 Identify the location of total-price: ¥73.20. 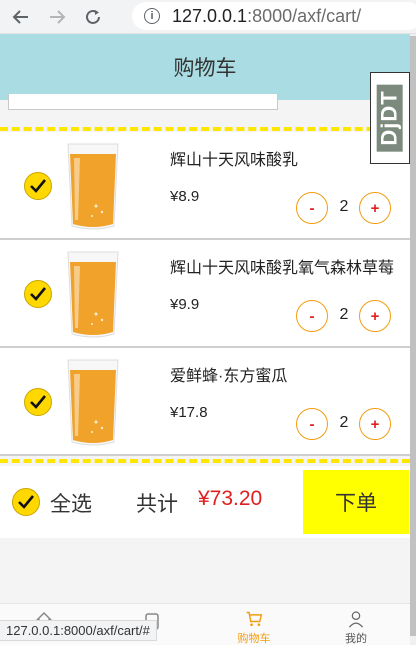
(230, 498).